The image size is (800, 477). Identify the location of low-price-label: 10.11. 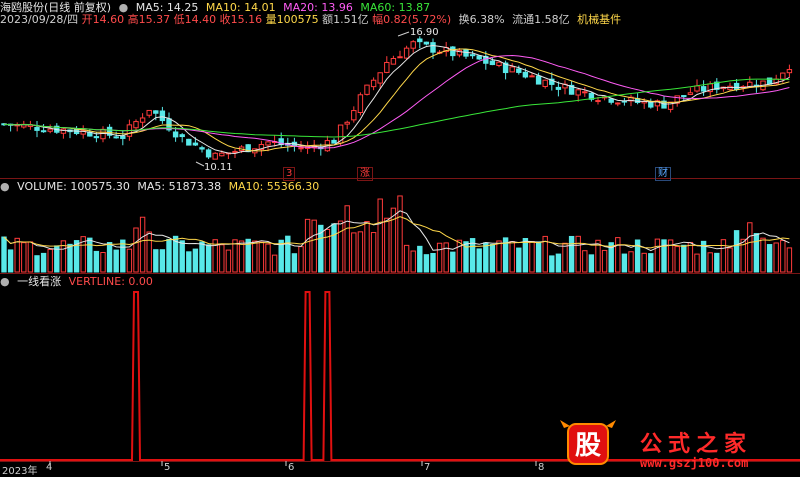
(218, 167).